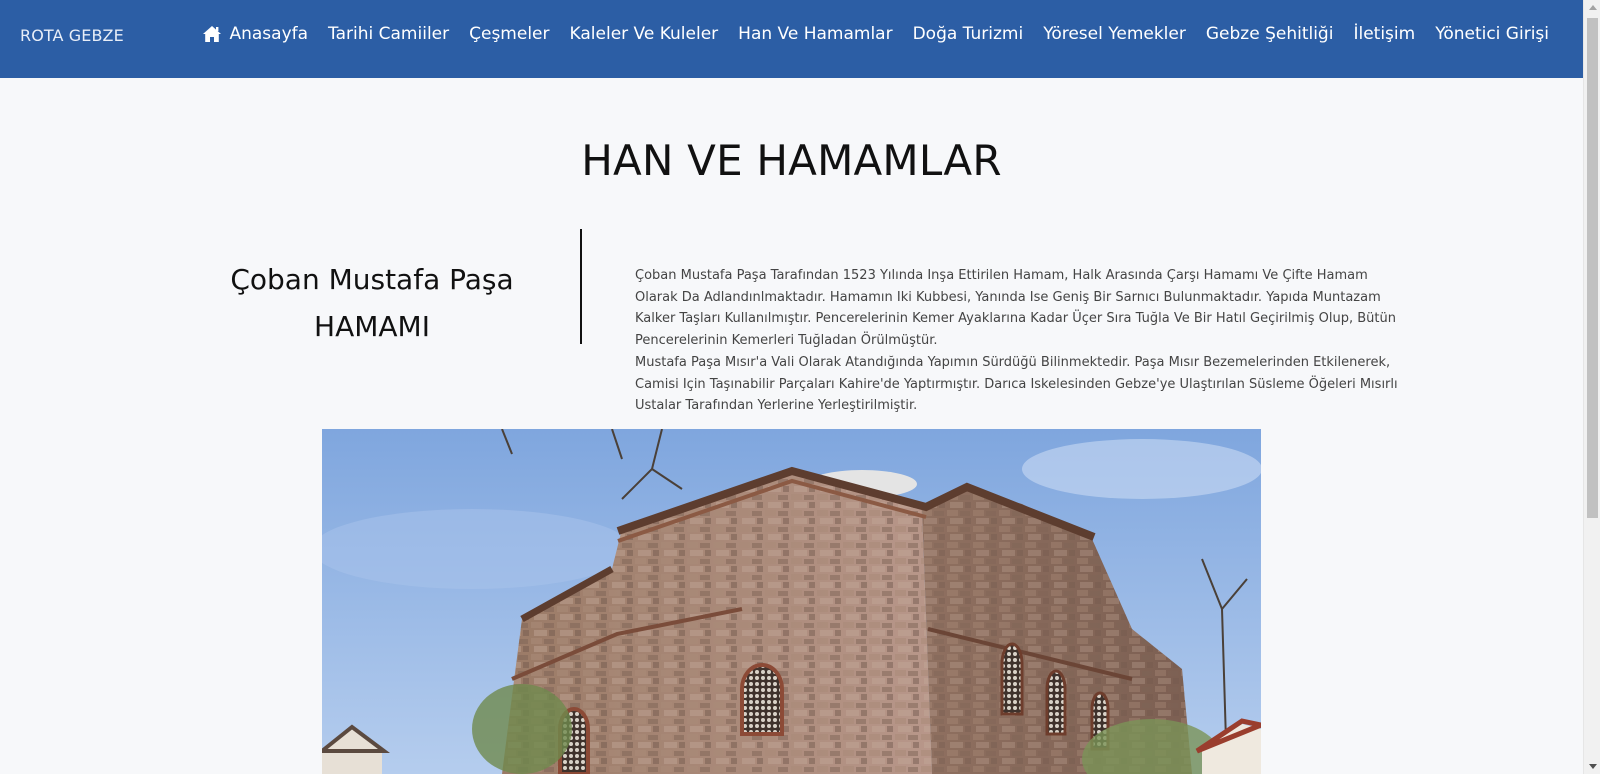  I want to click on nav-item-yoresel-yemekler: Yöresel Yemekler, so click(1114, 34).